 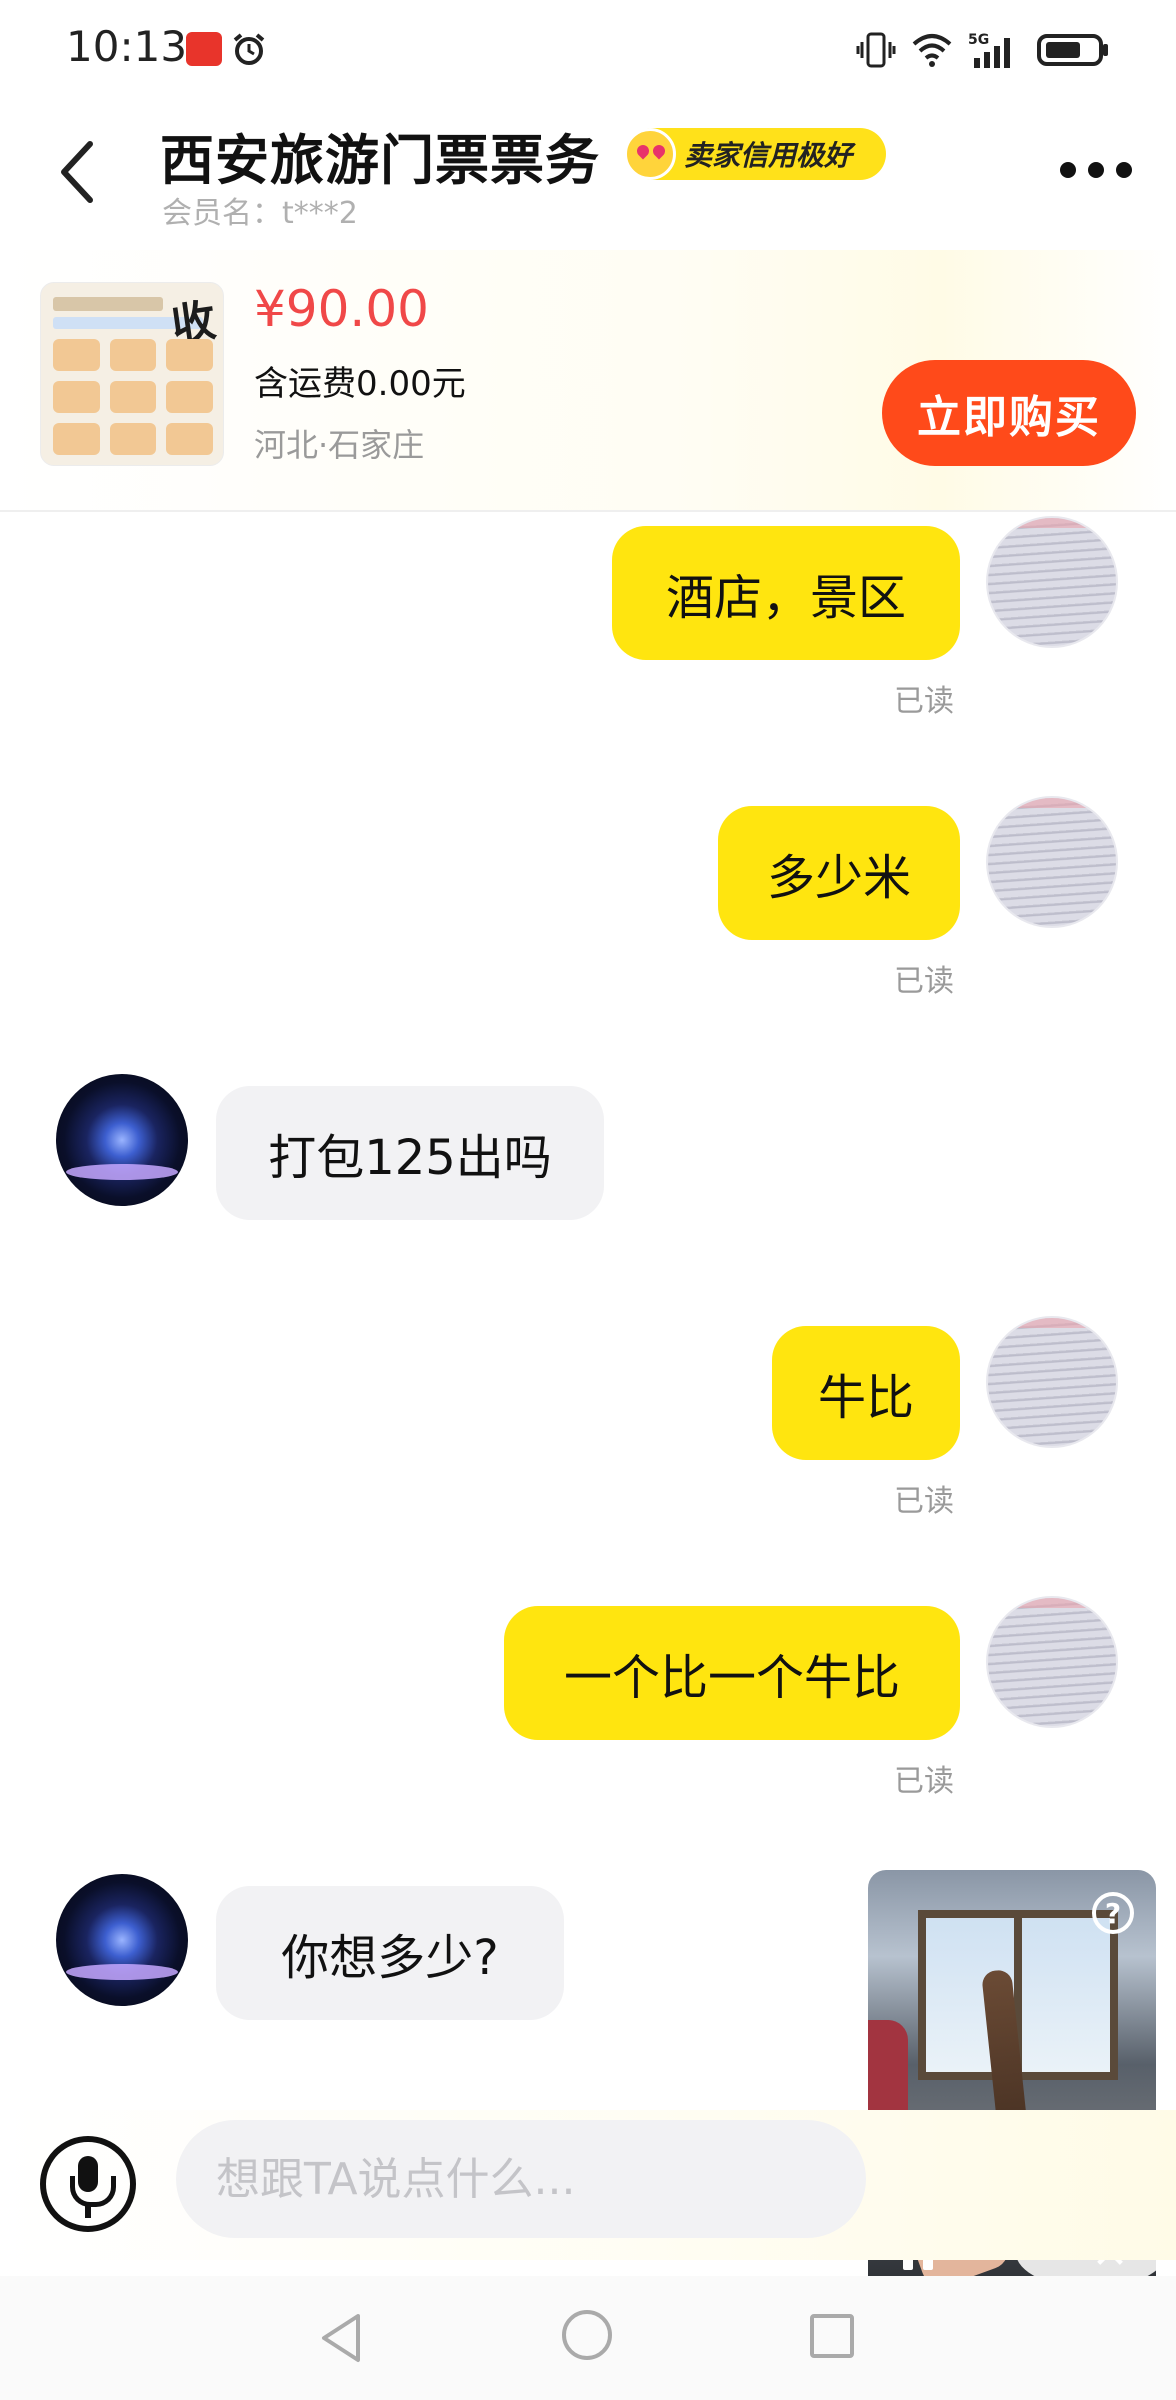 I want to click on more-options-button, so click(x=1096, y=170).